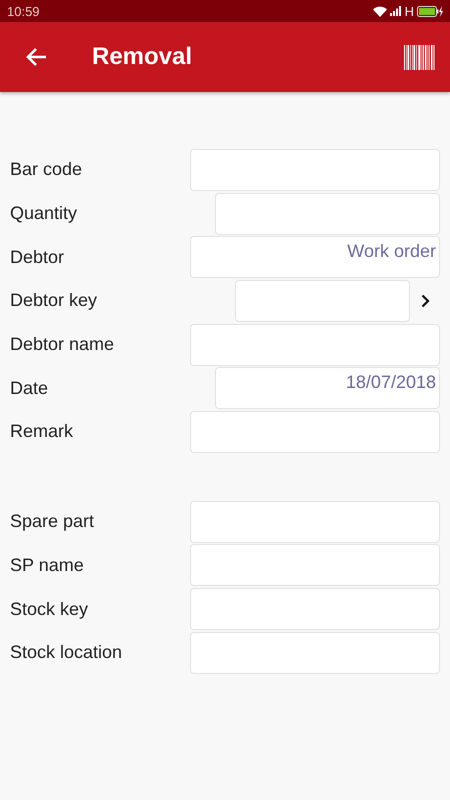 This screenshot has height=800, width=450. I want to click on signal-icon, so click(396, 11).